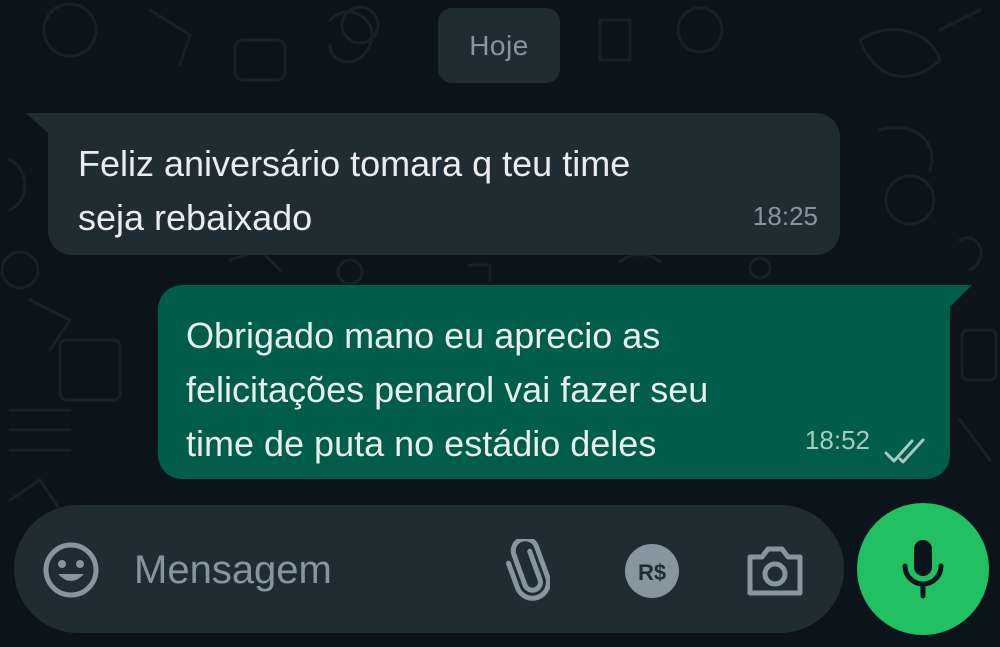  I want to click on emoji-icon, so click(71, 570).